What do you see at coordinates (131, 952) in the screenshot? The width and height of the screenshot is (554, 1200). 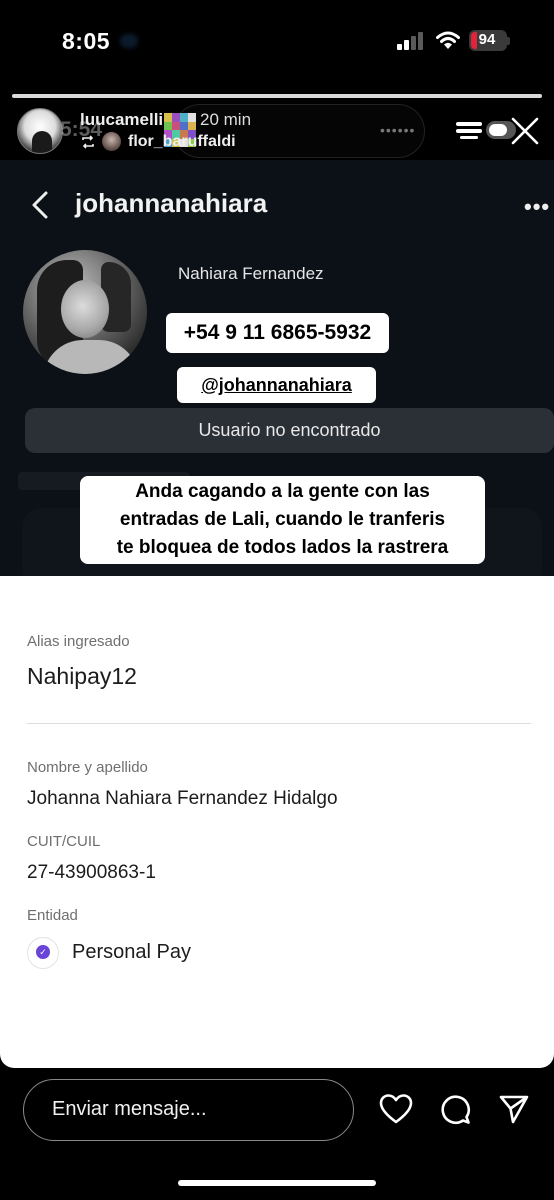 I see `entity-value: Personal Pay` at bounding box center [131, 952].